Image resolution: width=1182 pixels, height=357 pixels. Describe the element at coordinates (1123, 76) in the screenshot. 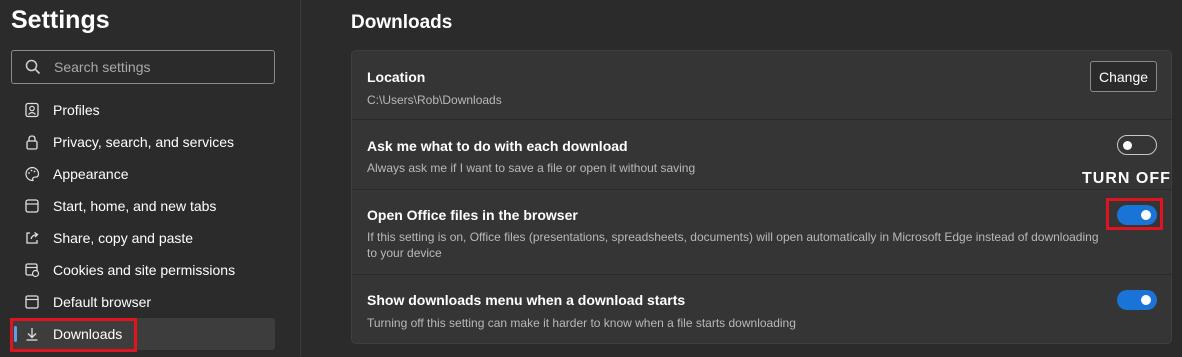

I see `change-location-button: Change` at that location.